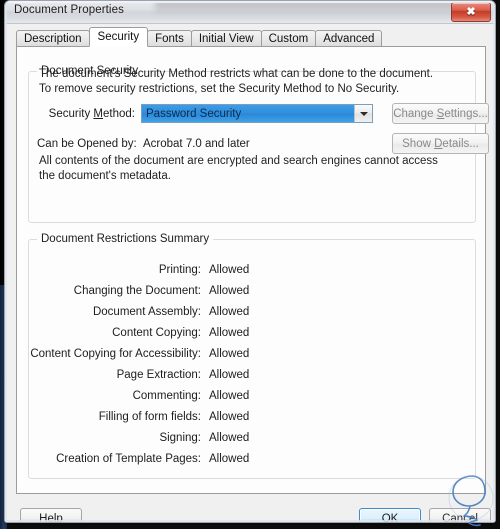  I want to click on tab-label: Custom, so click(288, 38).